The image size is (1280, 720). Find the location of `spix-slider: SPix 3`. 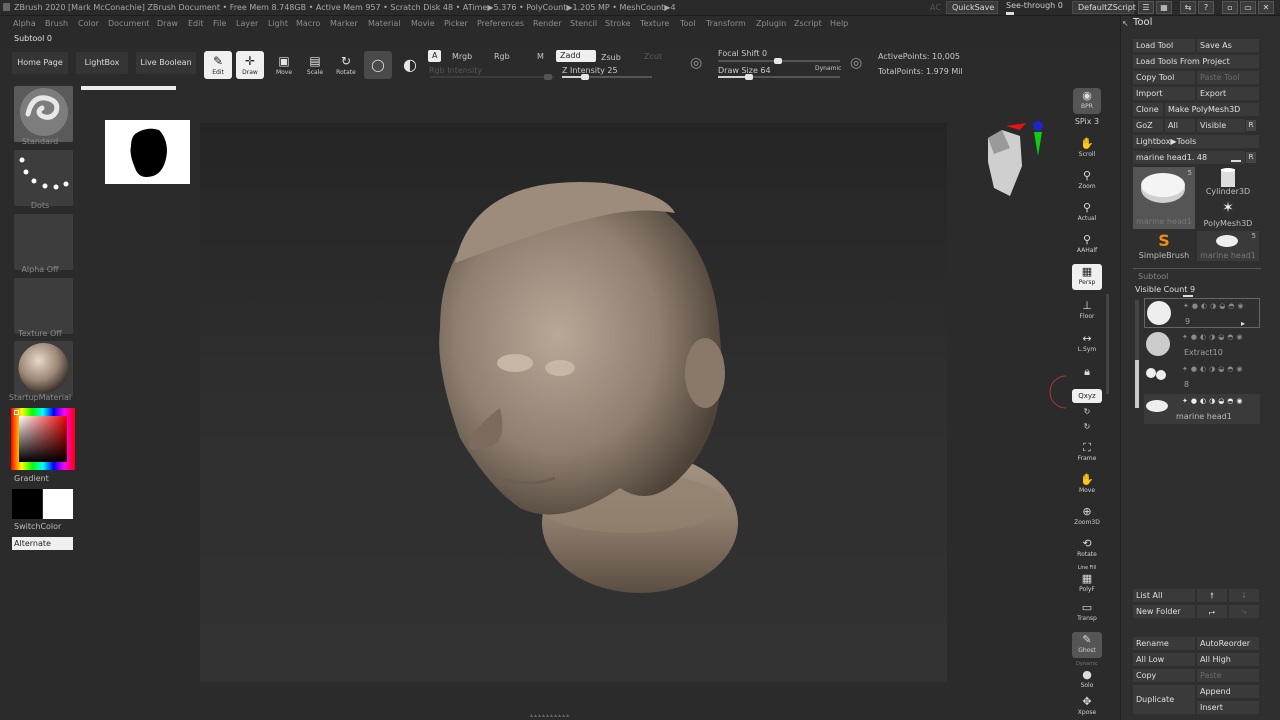

spix-slider: SPix 3 is located at coordinates (1087, 124).